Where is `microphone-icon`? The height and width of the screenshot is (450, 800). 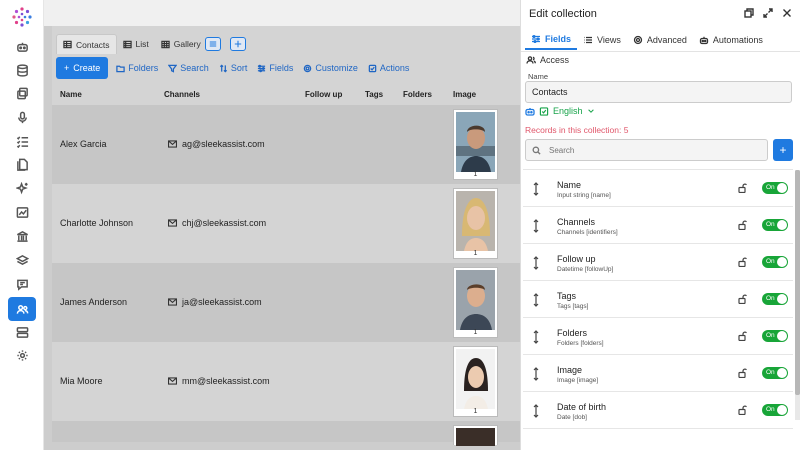 microphone-icon is located at coordinates (22, 117).